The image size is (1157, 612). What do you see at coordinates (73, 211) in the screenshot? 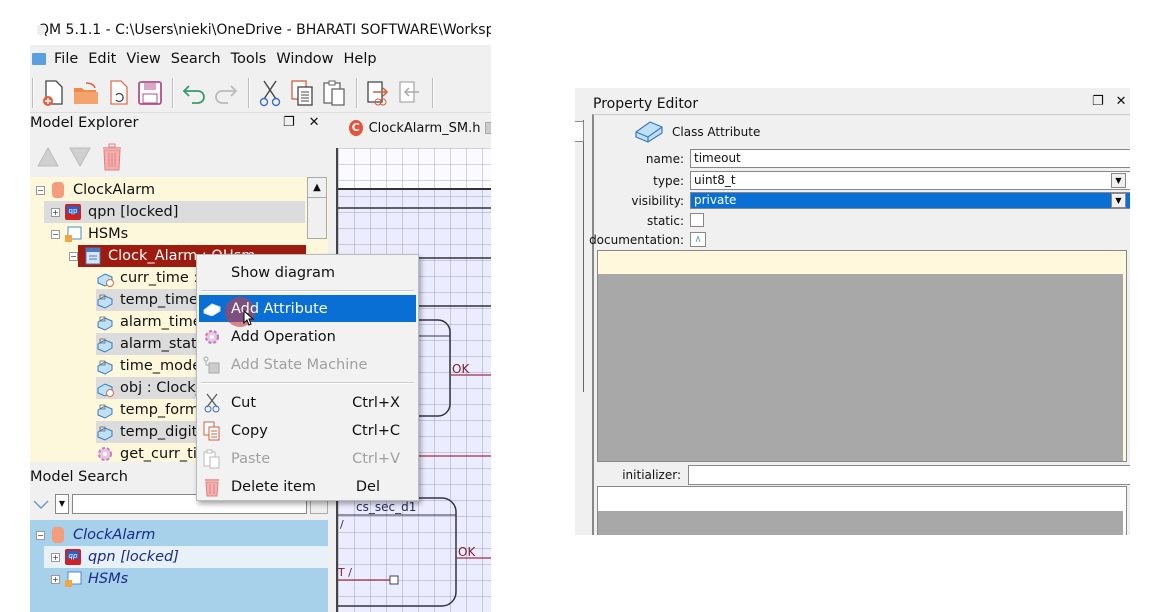
I see `svg-text: qp` at bounding box center [73, 211].